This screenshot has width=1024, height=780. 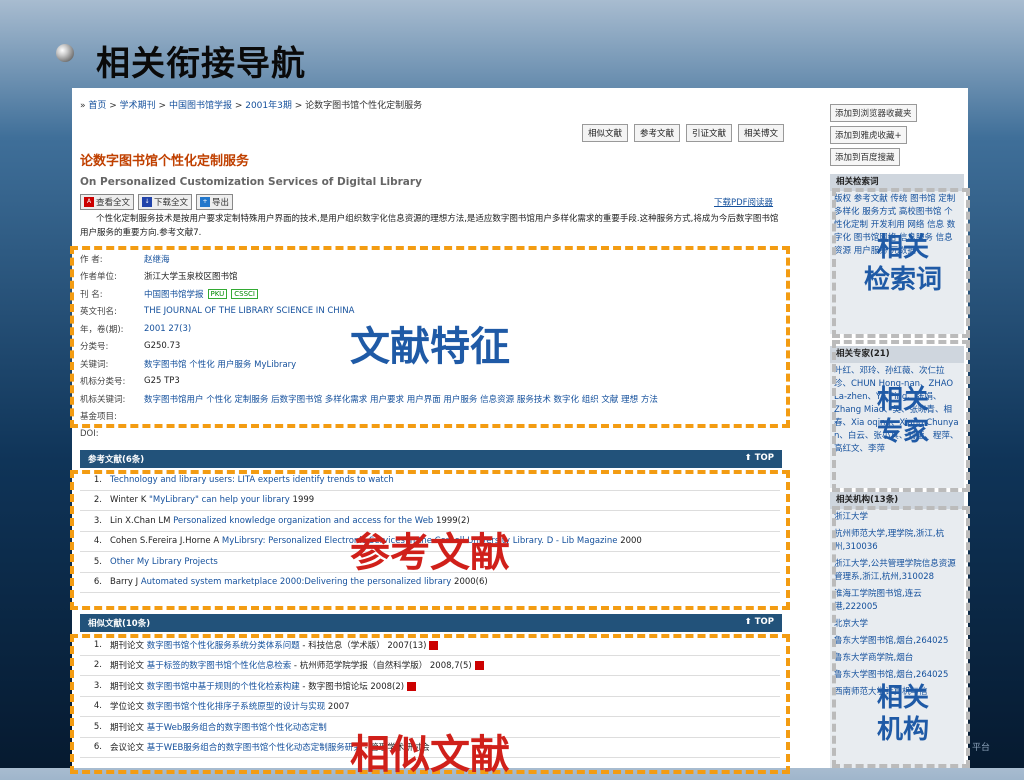 I want to click on add-baidu-fav-button: 添加到百度搜藏, so click(x=865, y=157).